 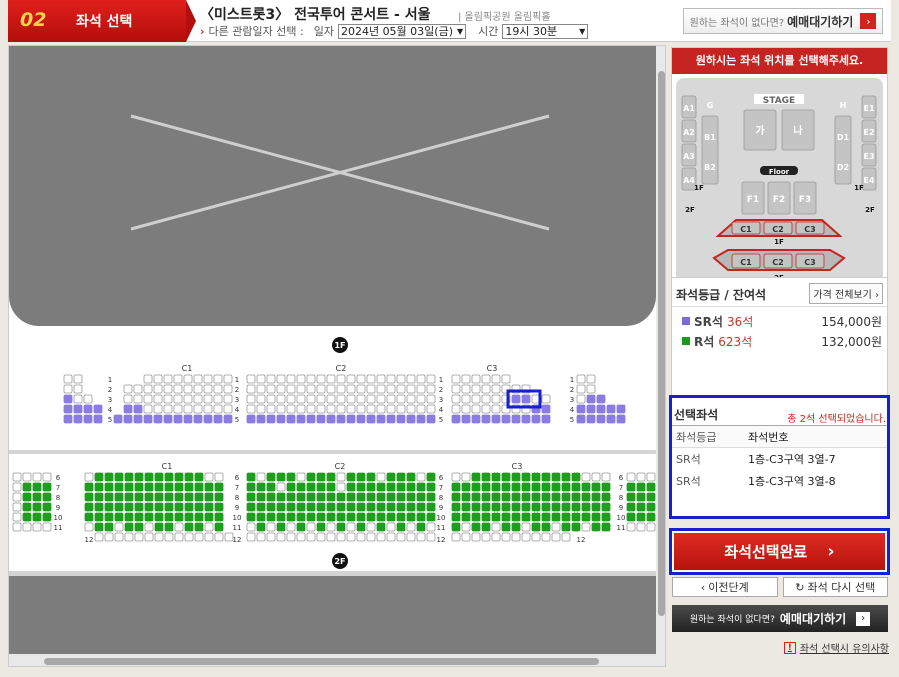 What do you see at coordinates (835, 587) in the screenshot?
I see `reselect-button: ↻ 좌석 다시 선택` at bounding box center [835, 587].